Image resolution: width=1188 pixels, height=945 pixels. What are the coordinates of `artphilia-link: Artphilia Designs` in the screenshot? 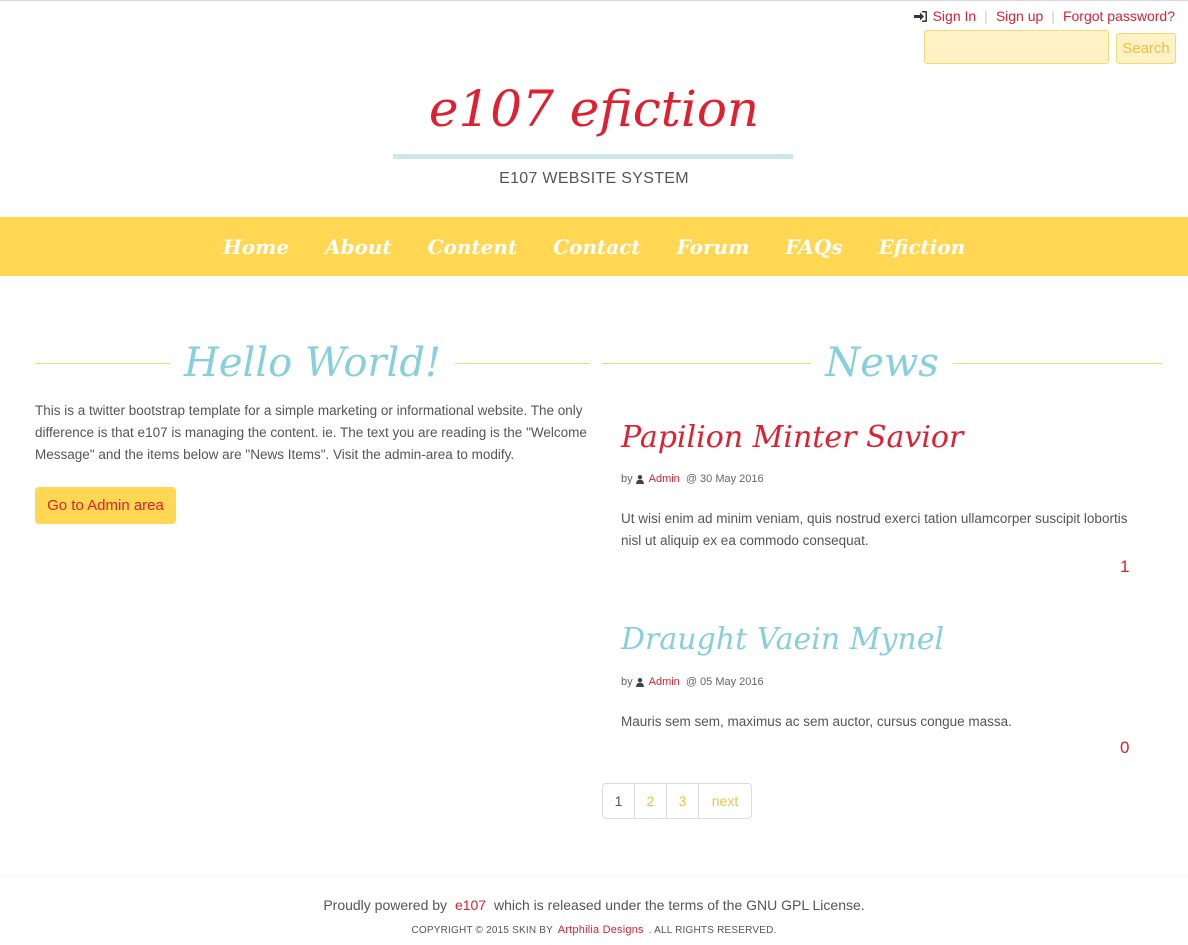 It's located at (601, 930).